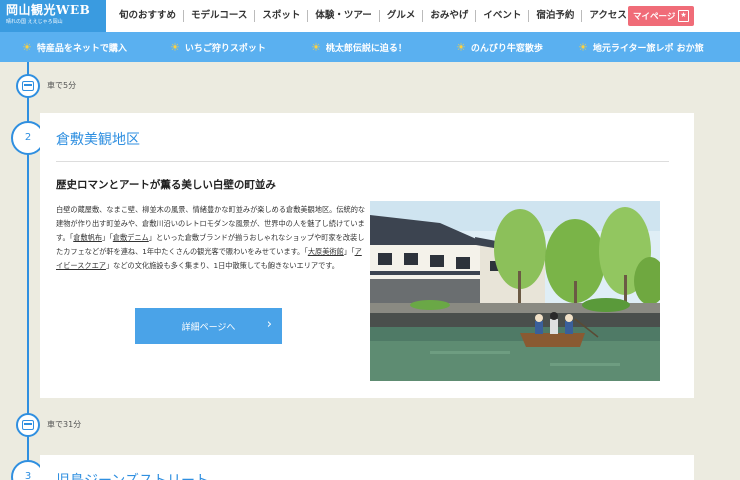 This screenshot has width=740, height=480. Describe the element at coordinates (648, 49) in the screenshot. I see `feature-link-label: 地元ライター旅レポ おか旅` at that location.